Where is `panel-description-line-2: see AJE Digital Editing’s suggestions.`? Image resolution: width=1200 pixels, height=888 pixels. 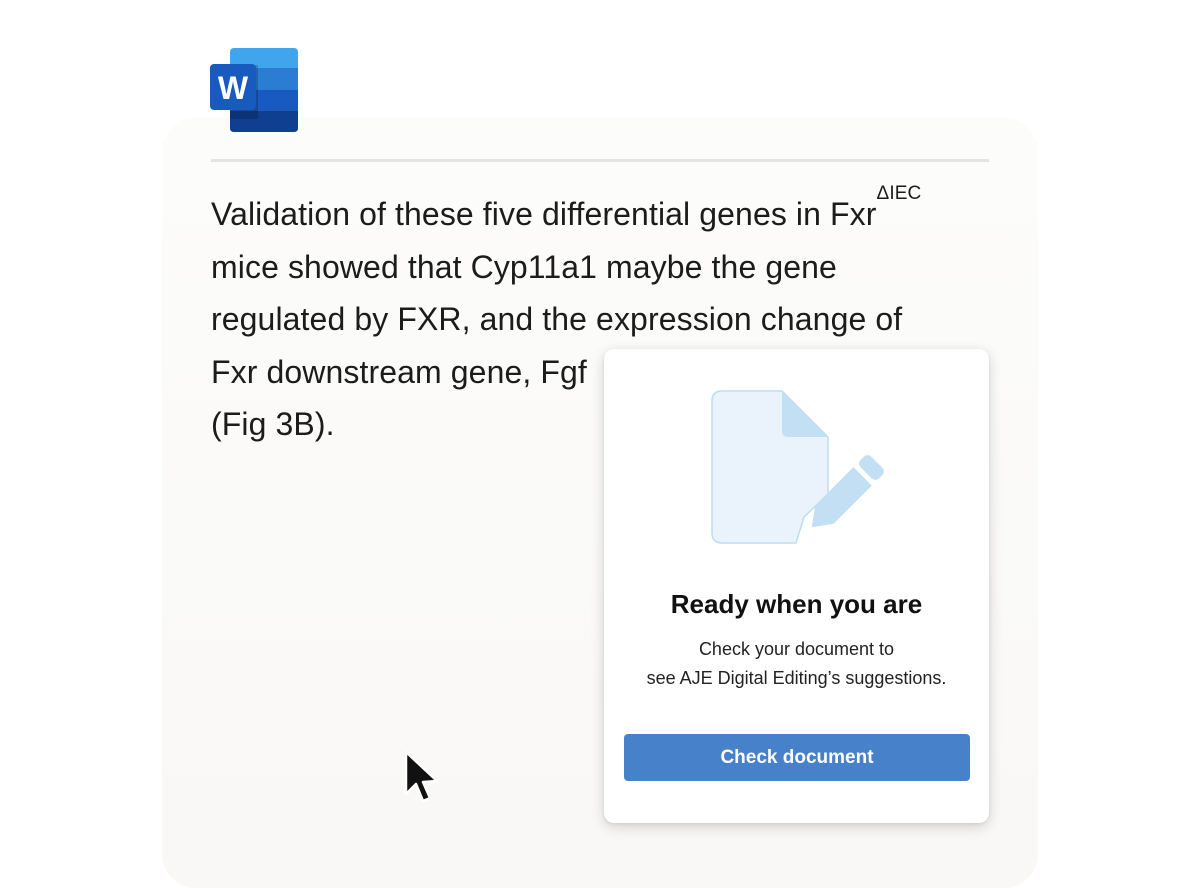
panel-description-line-2: see AJE Digital Editing’s suggestions. is located at coordinates (796, 678).